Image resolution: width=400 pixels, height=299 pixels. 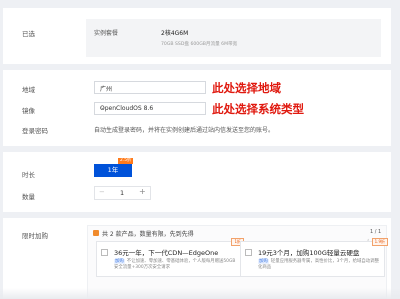 I want to click on password-label: 登录密码, so click(x=35, y=131).